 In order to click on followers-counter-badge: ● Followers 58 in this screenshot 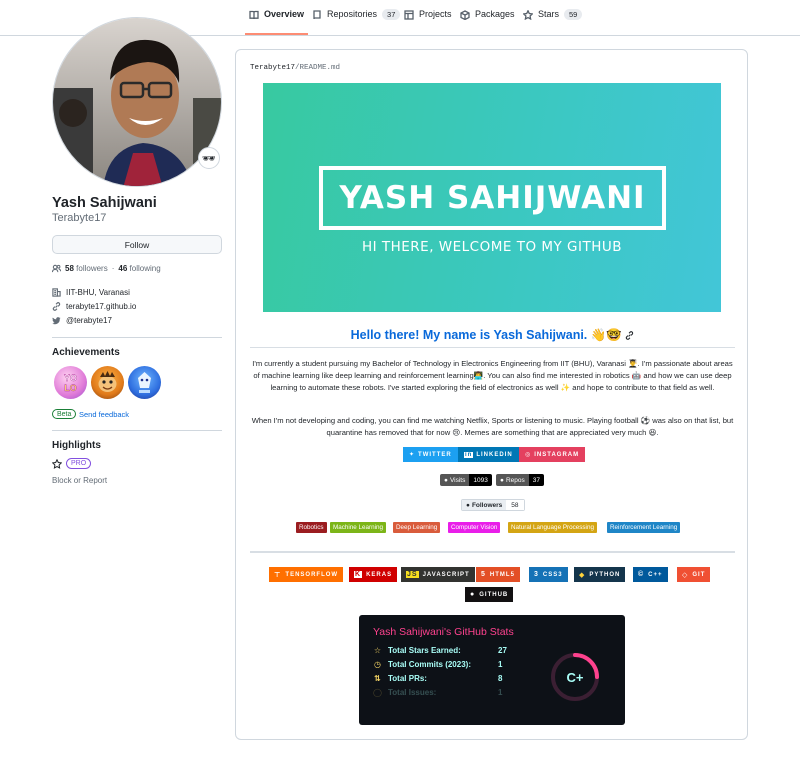, I will do `click(493, 505)`.